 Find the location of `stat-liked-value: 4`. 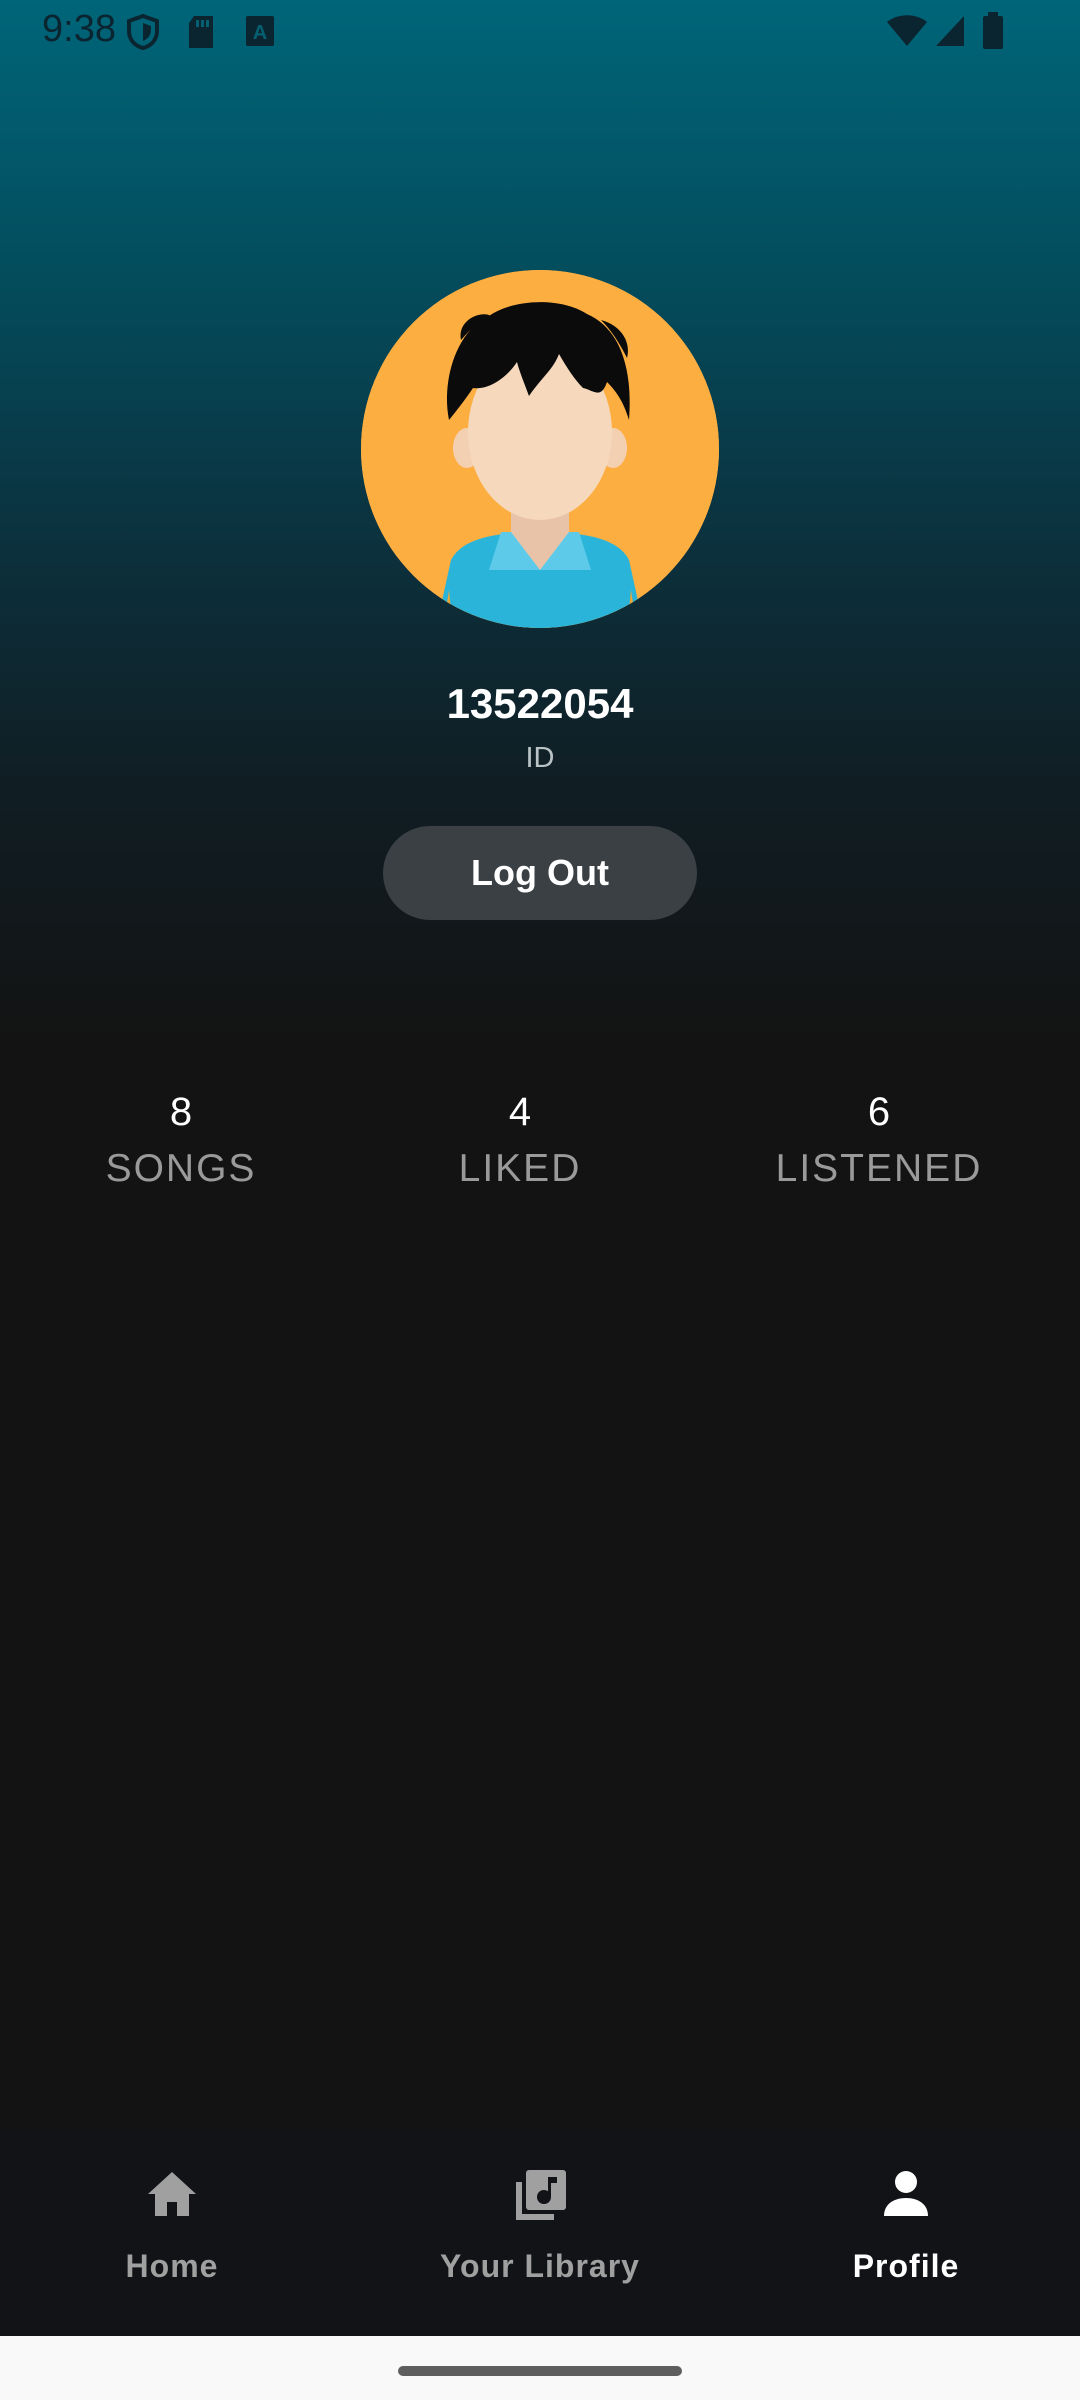

stat-liked-value: 4 is located at coordinates (520, 1112).